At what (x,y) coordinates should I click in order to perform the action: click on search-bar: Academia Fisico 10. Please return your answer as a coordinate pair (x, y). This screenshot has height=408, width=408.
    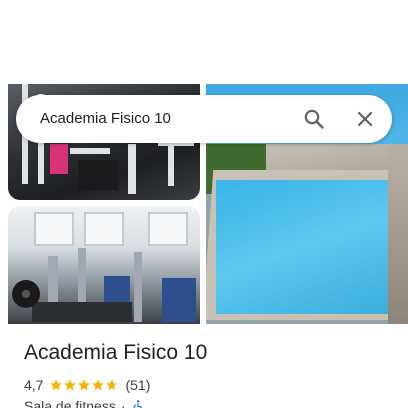
    Looking at the image, I should click on (204, 119).